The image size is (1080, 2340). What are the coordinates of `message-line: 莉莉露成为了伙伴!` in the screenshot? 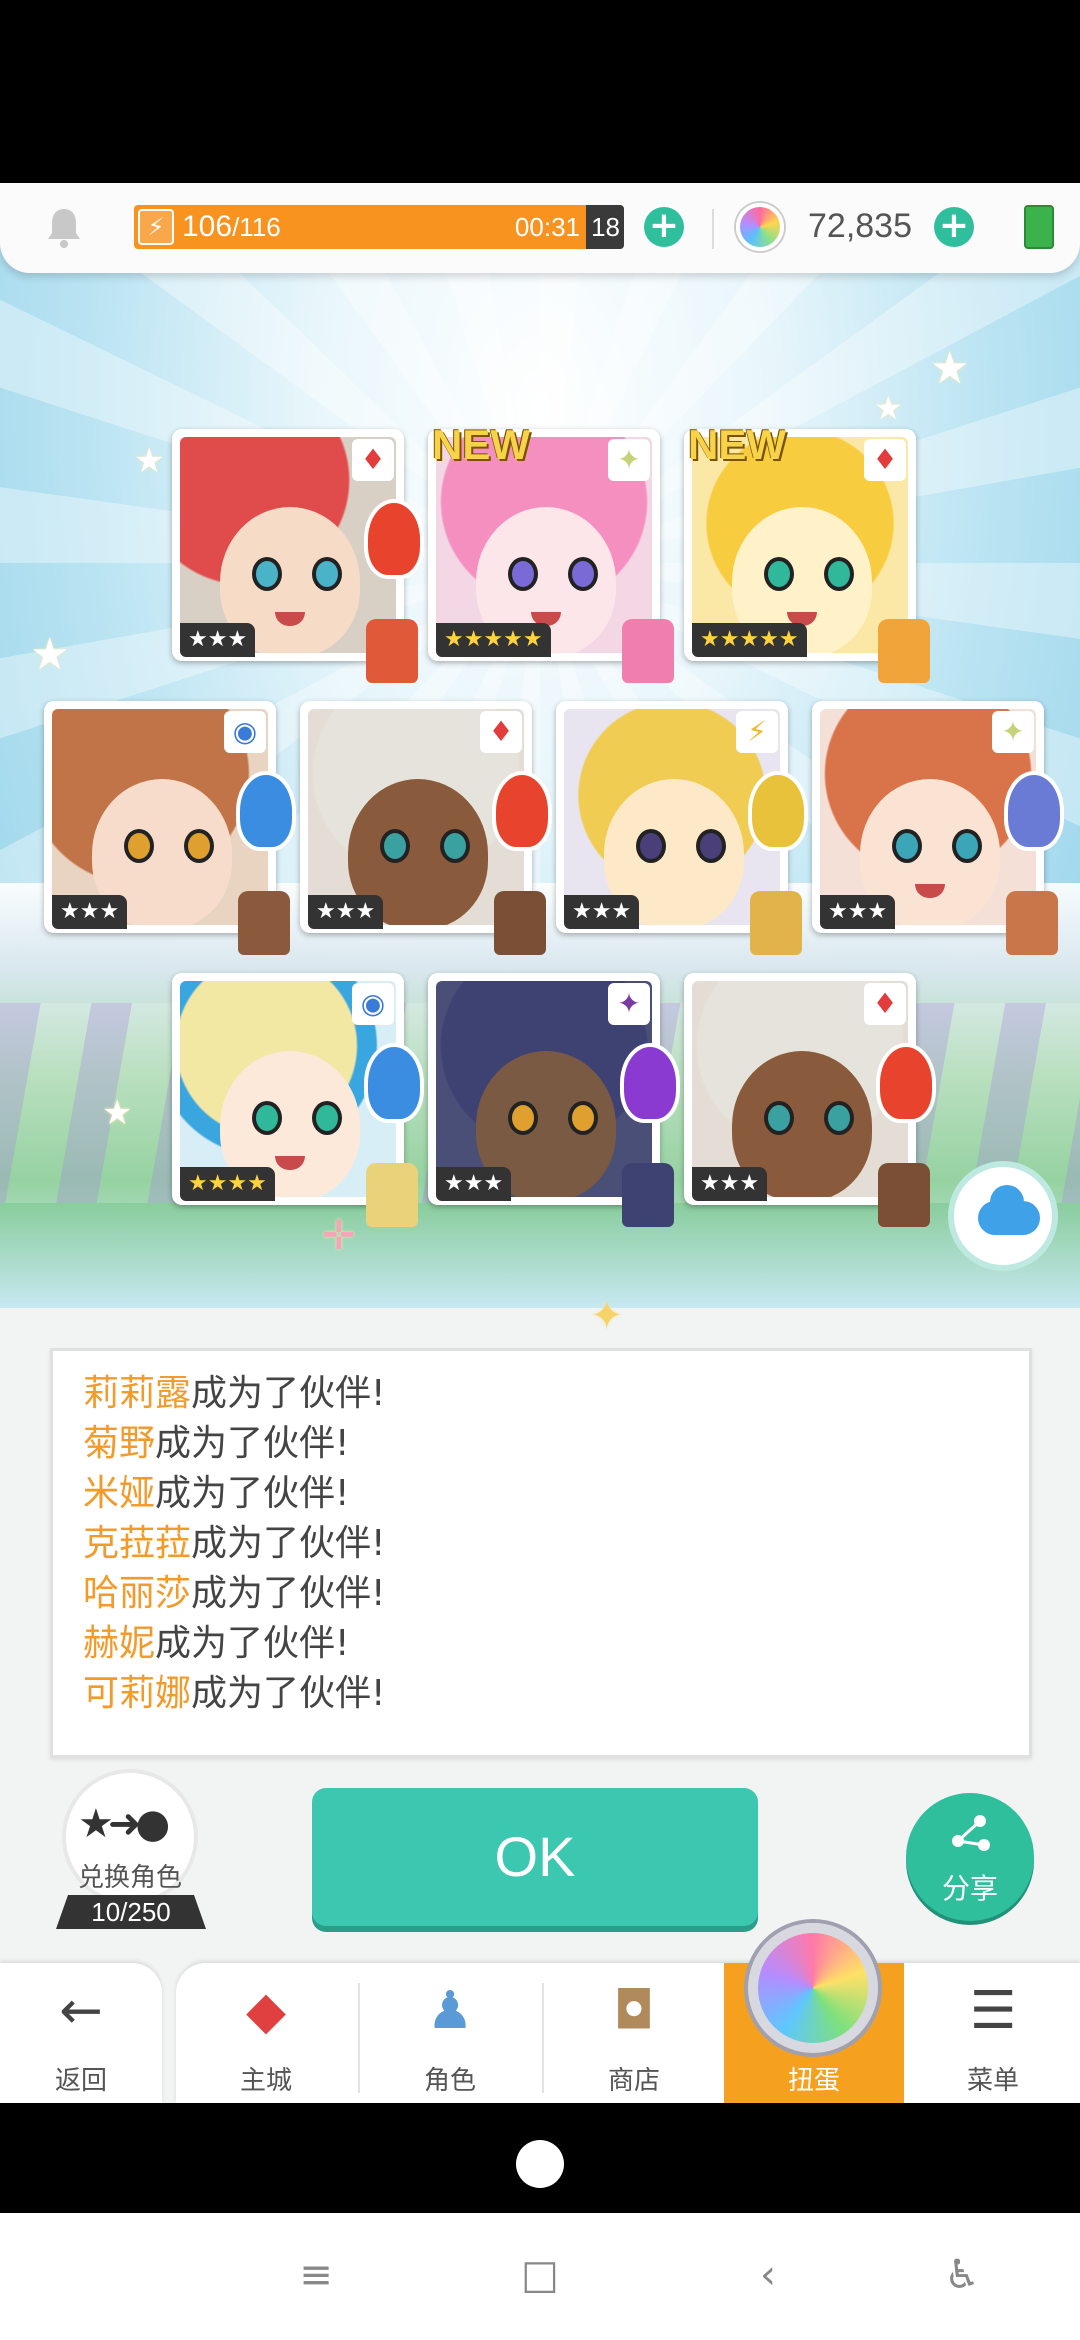 It's located at (234, 1393).